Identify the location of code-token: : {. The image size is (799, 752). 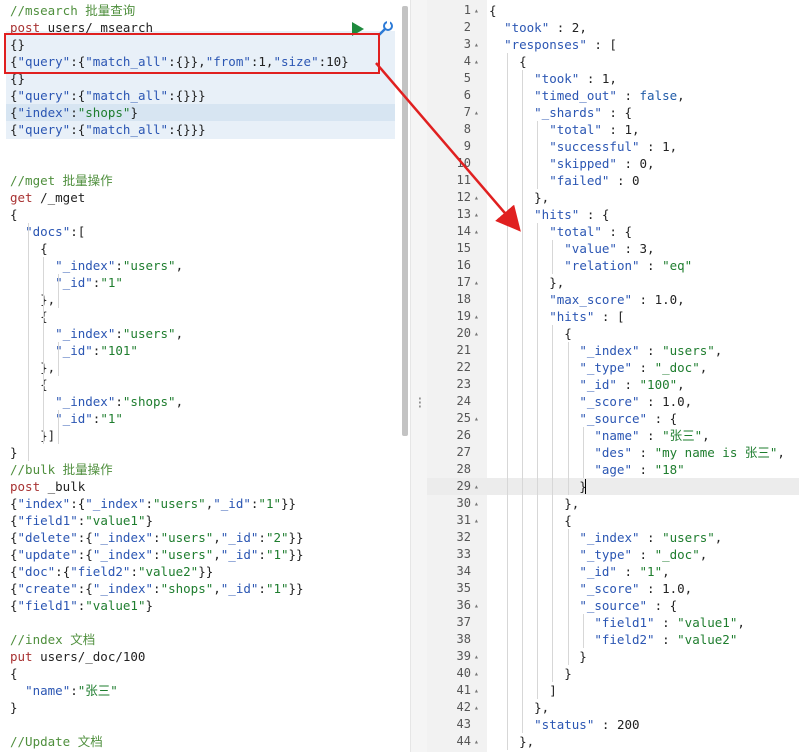
(594, 214).